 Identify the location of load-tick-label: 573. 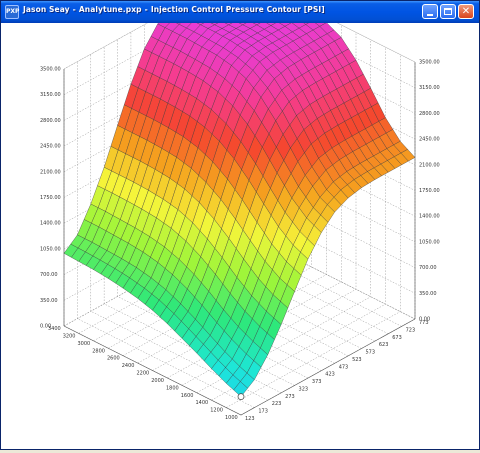
(370, 353).